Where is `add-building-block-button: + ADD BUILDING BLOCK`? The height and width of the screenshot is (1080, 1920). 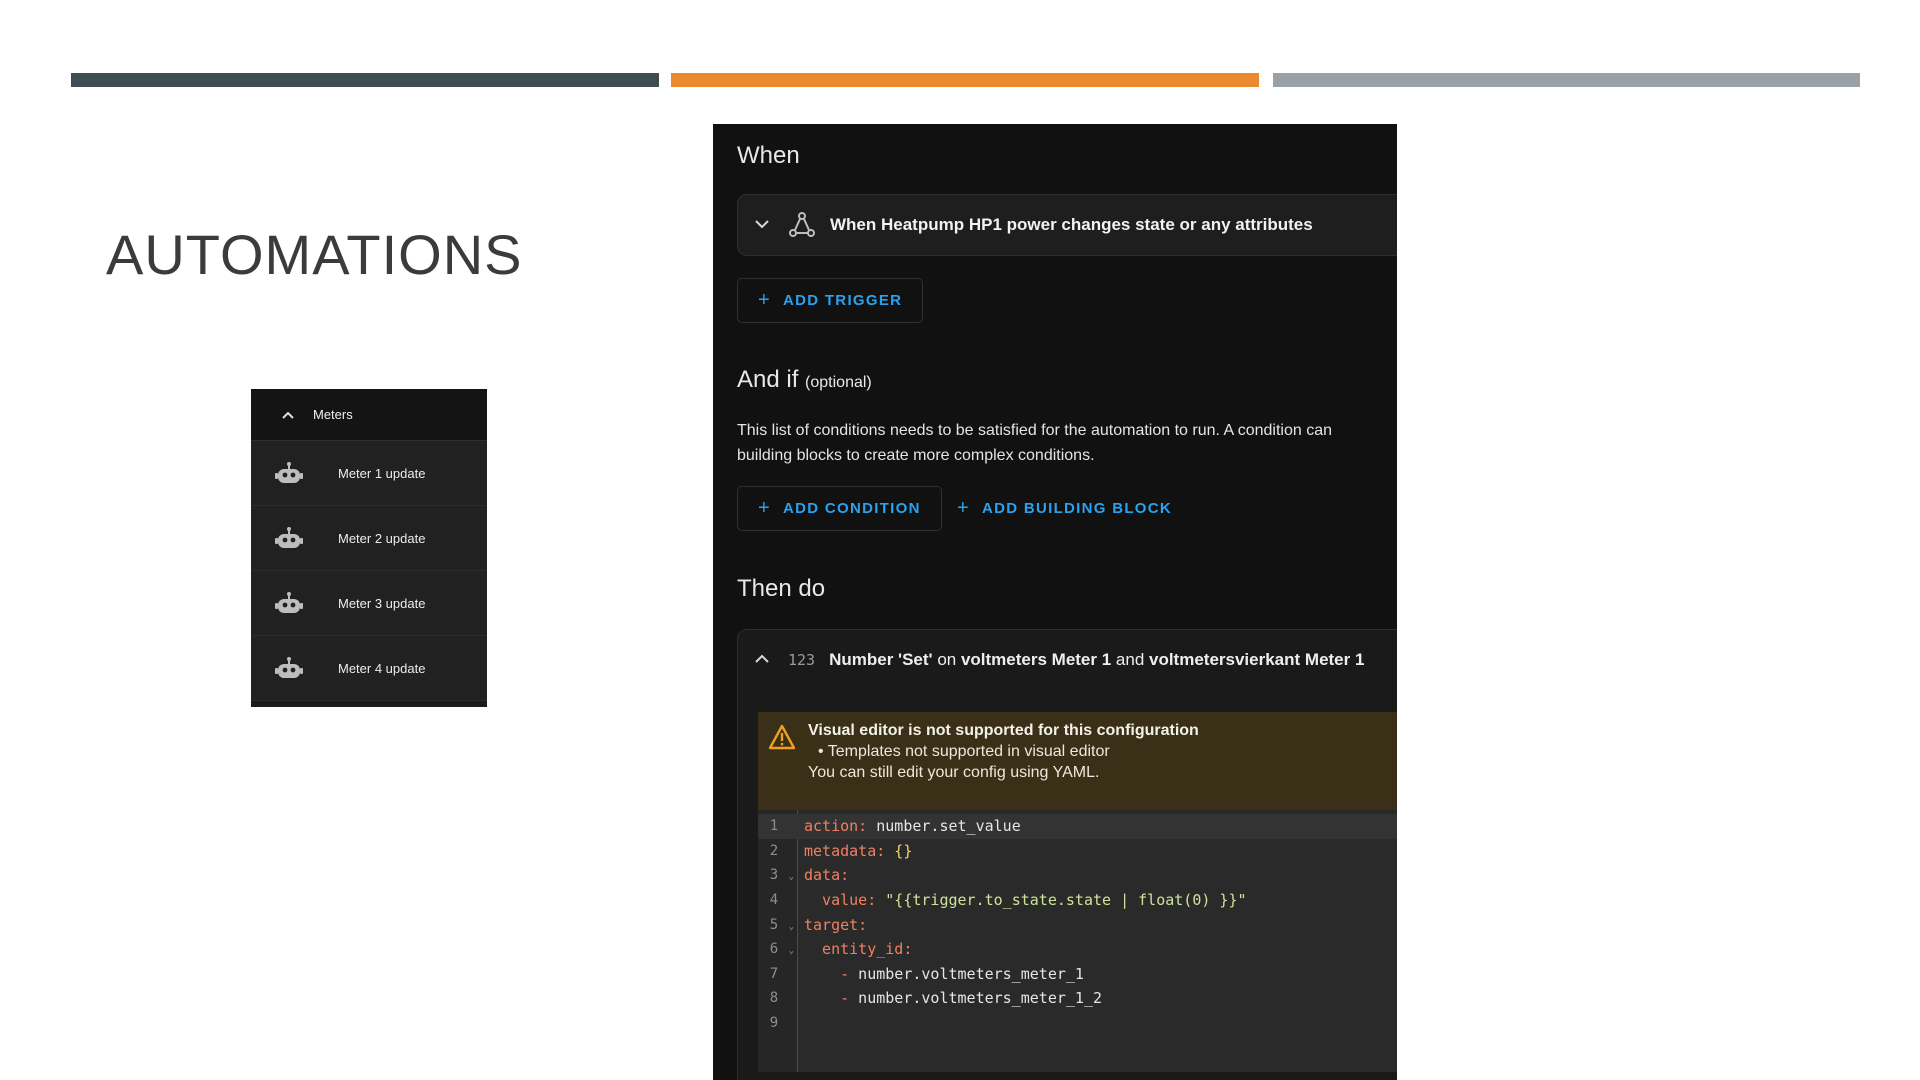 add-building-block-button: + ADD BUILDING BLOCK is located at coordinates (1064, 508).